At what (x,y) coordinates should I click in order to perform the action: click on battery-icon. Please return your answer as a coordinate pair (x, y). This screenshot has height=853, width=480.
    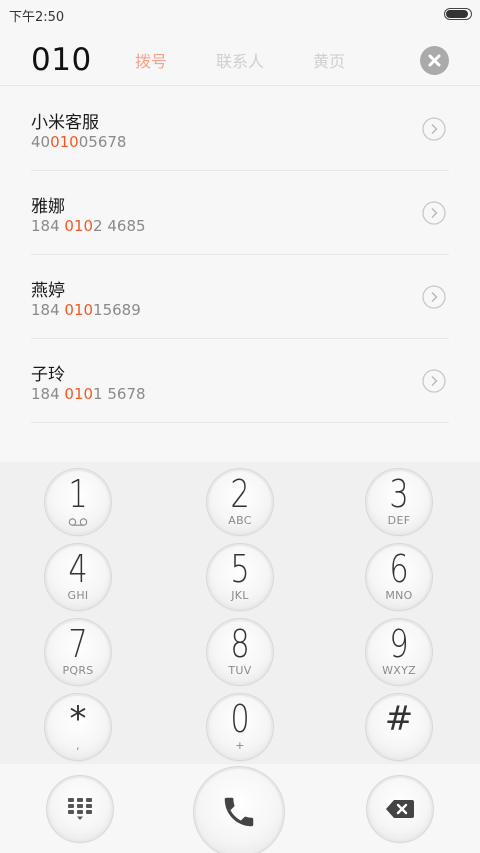
    Looking at the image, I should click on (458, 14).